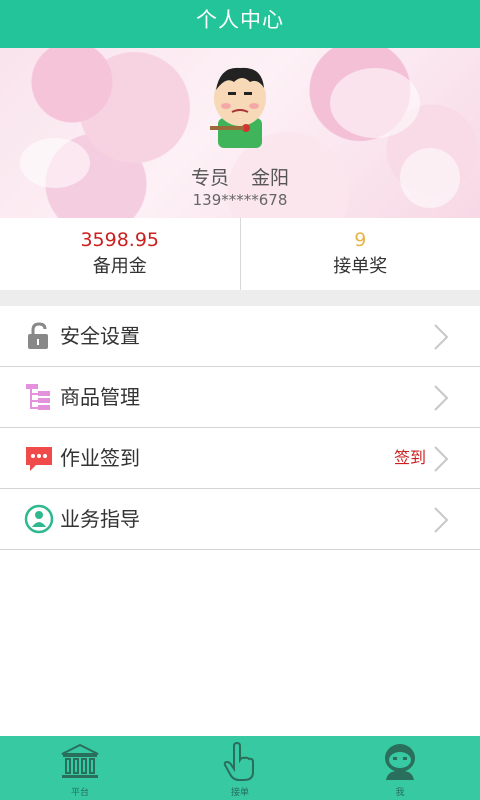 The height and width of the screenshot is (800, 480). I want to click on user-icon, so click(400, 762).